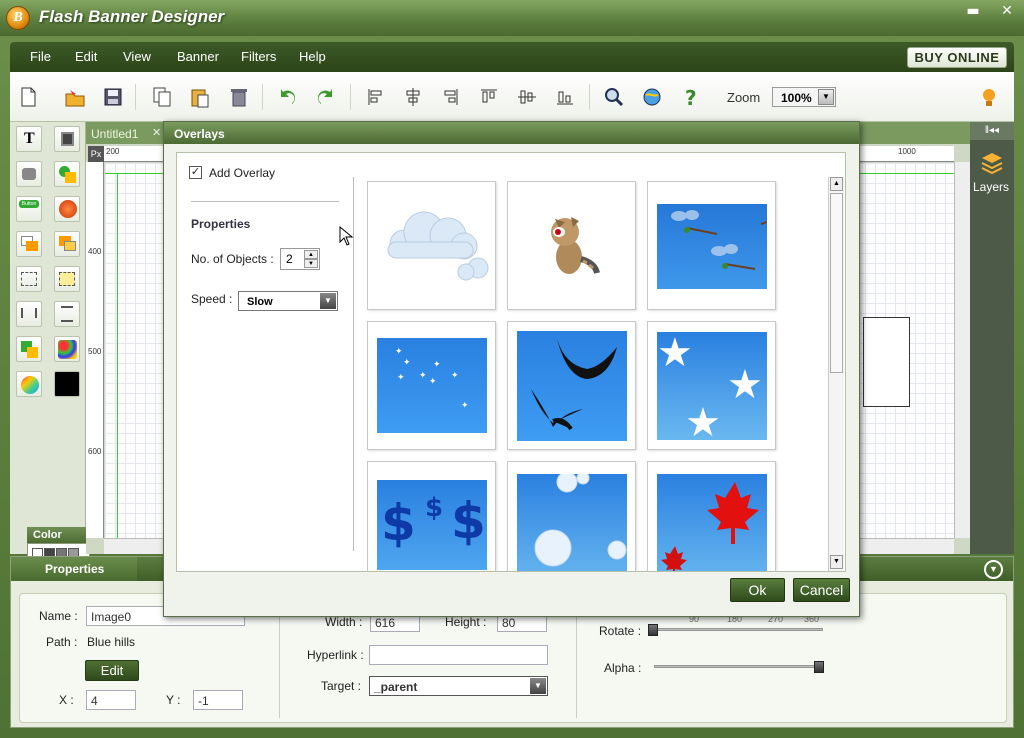 The height and width of the screenshot is (738, 1024). I want to click on scroll-up-icon: ▲, so click(836, 184).